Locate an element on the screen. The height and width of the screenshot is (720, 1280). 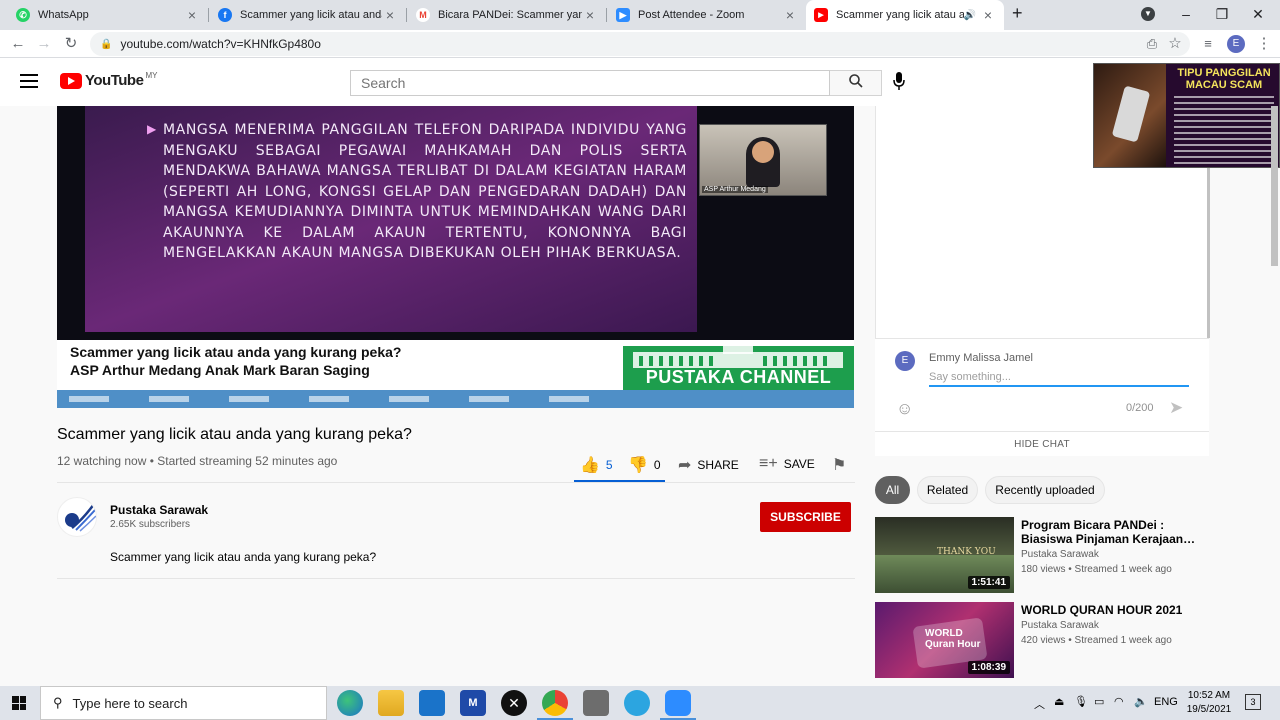
search-button is located at coordinates (856, 83).